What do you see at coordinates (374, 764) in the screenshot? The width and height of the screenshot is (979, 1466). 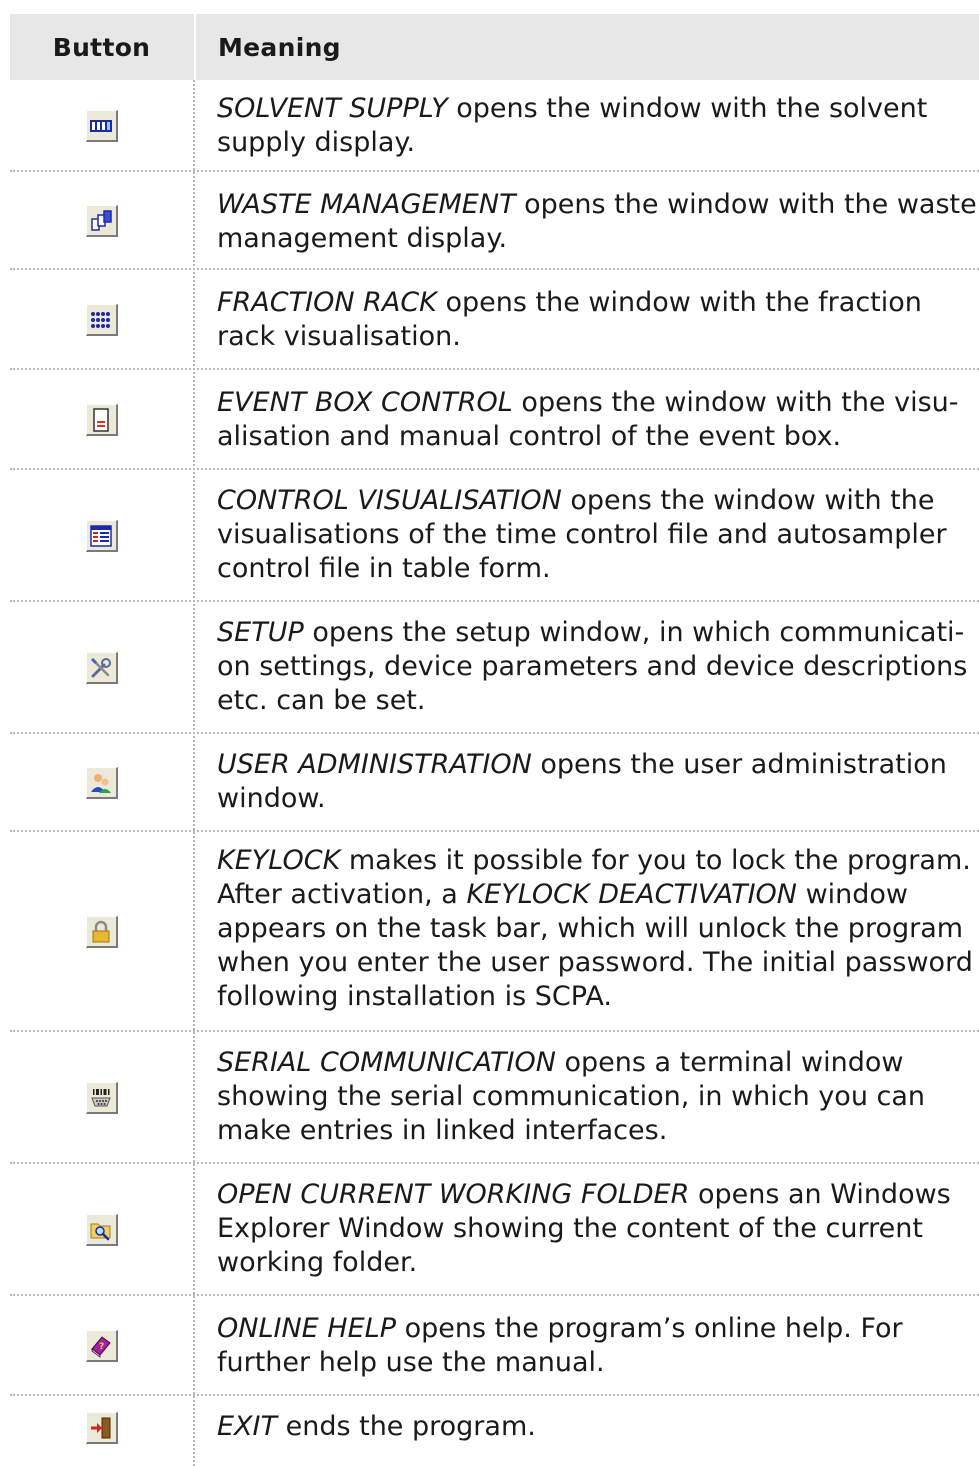 I see `row-term: USER ADMINISTRATION` at bounding box center [374, 764].